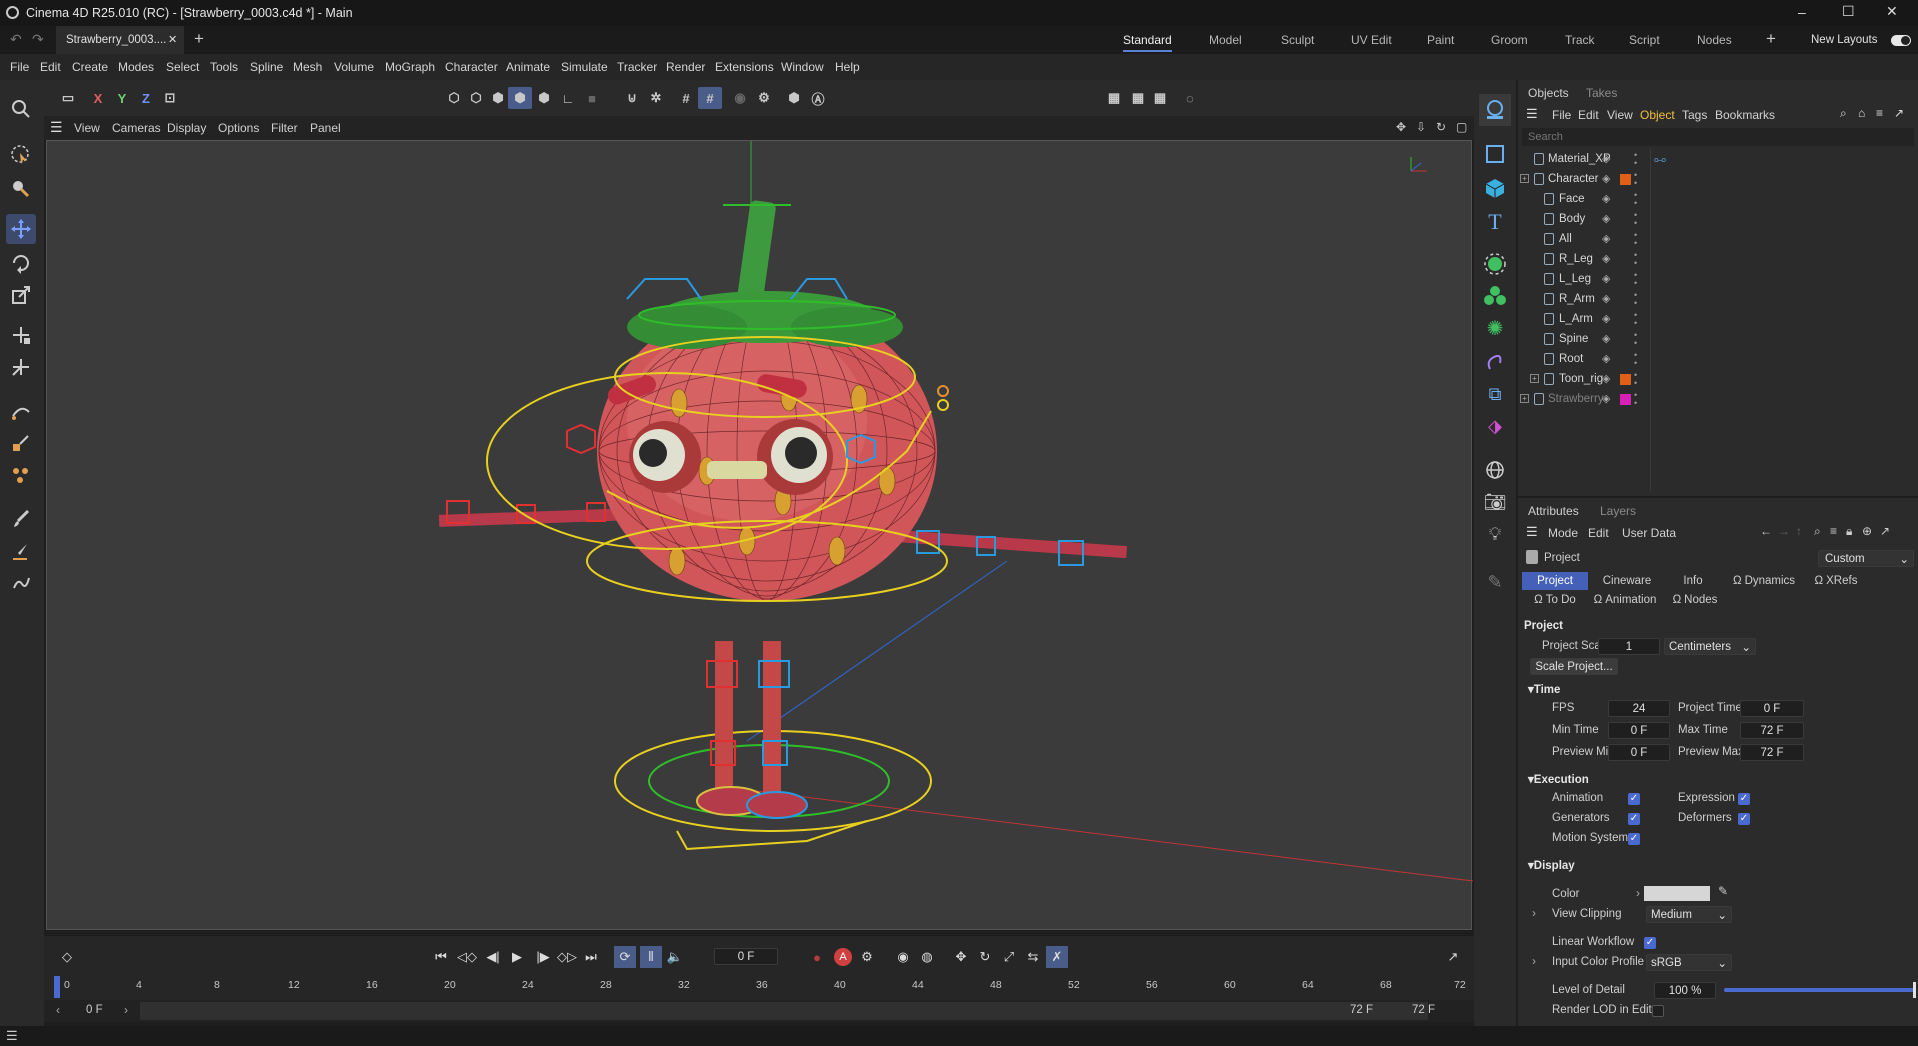 The height and width of the screenshot is (1046, 1918). What do you see at coordinates (1649, 533) in the screenshot?
I see `attributes-menu-user-data: User Data` at bounding box center [1649, 533].